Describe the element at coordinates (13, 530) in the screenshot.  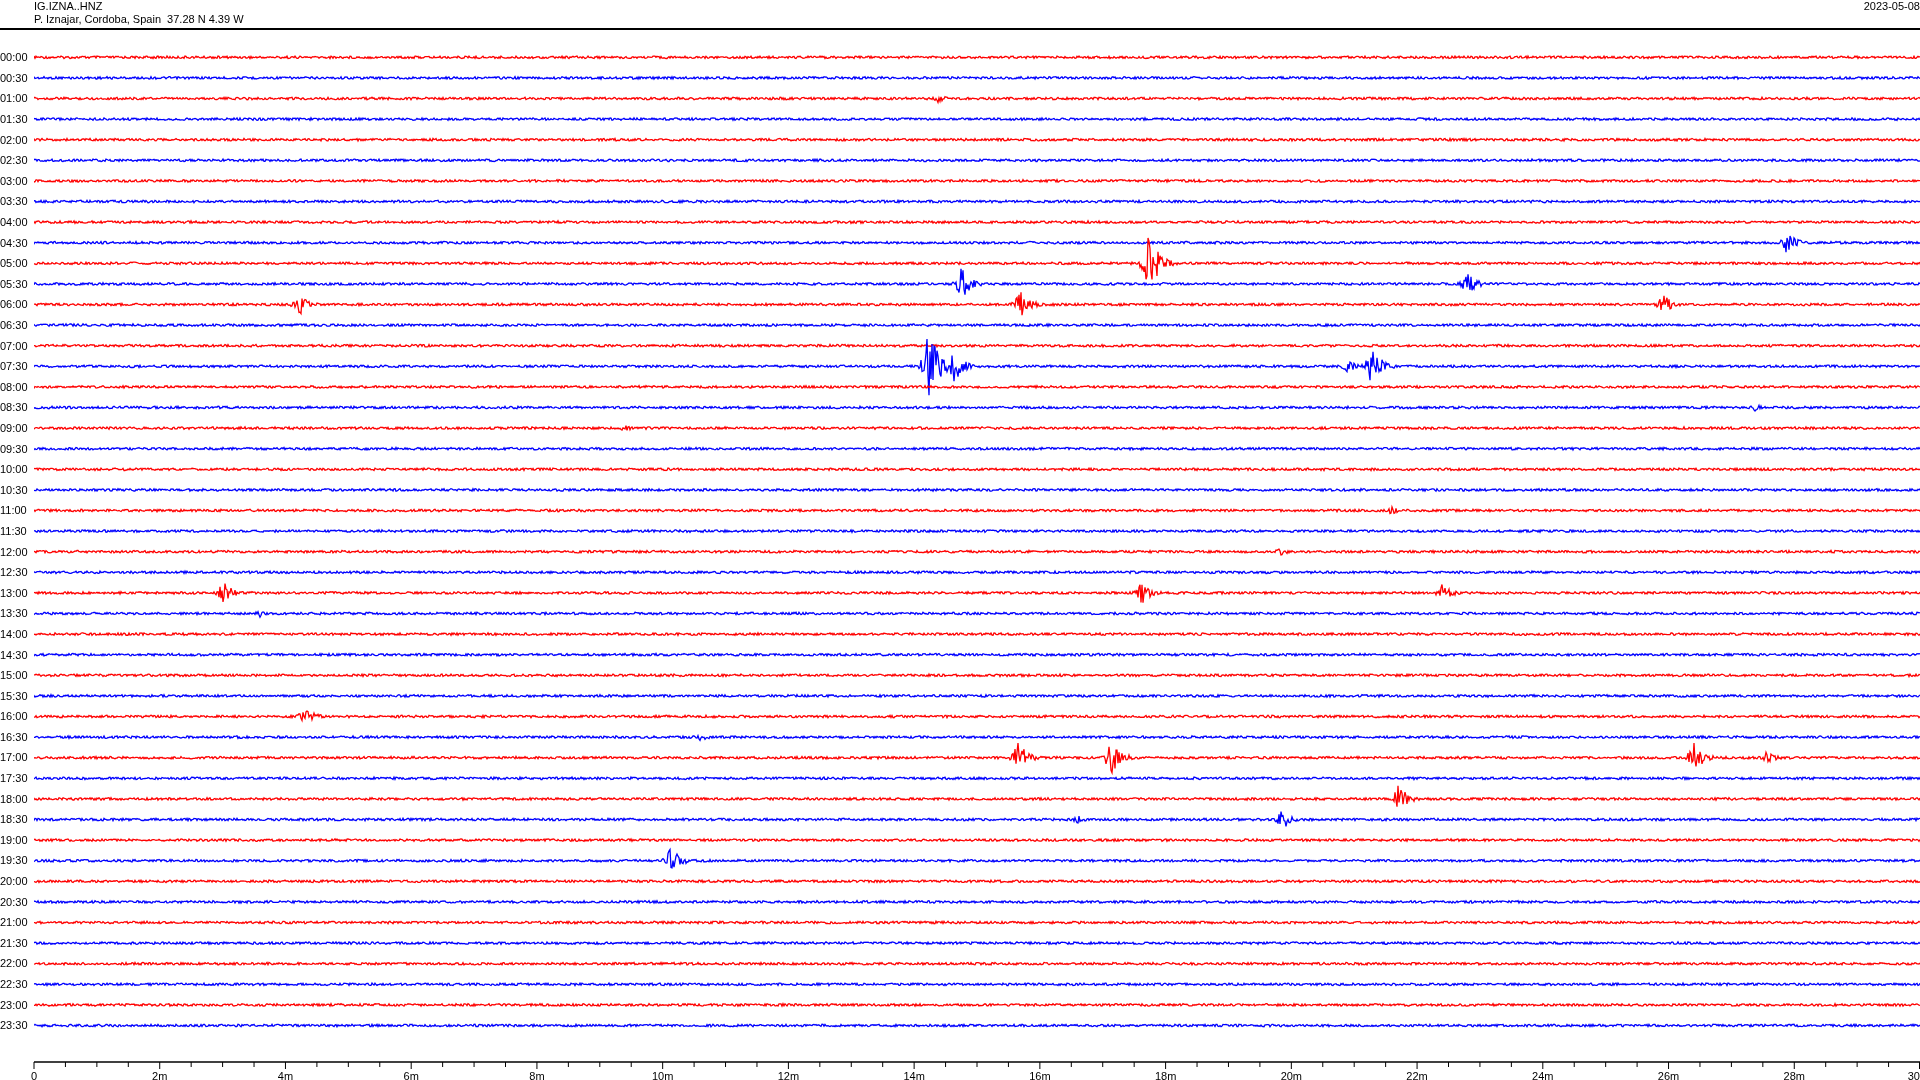
I see `time-label: 11:30` at that location.